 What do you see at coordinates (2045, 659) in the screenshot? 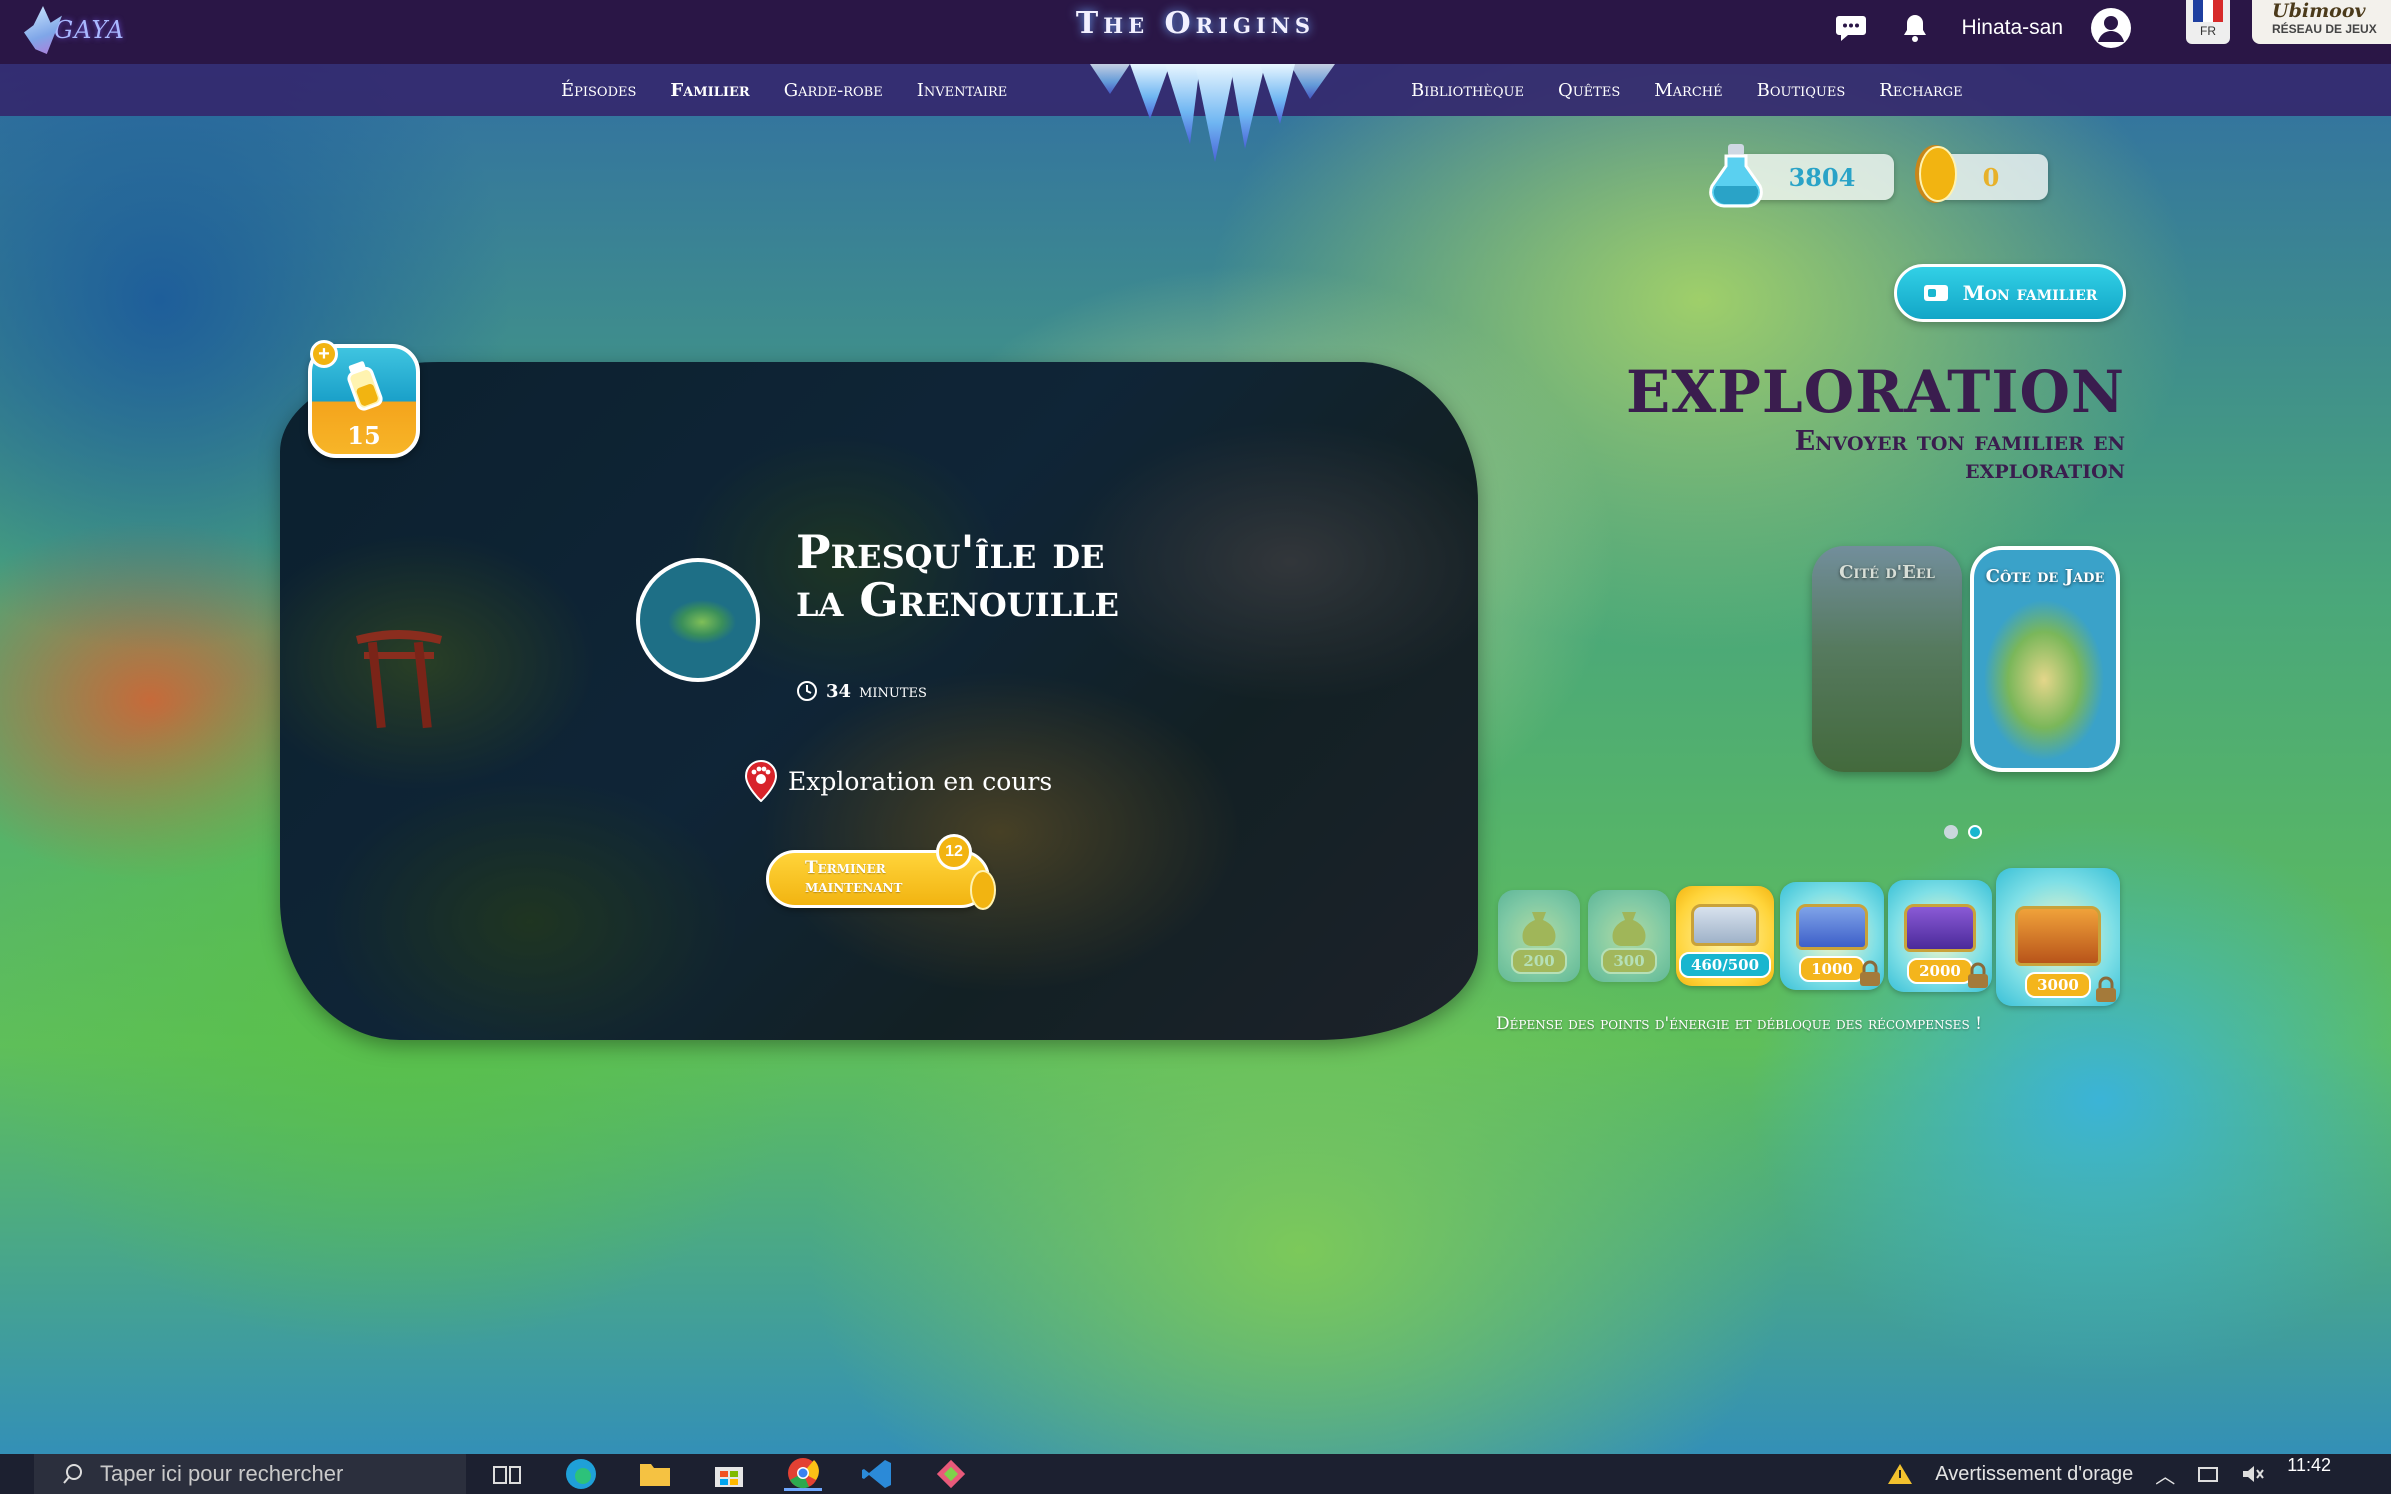
I see `location-card-cote-de-jade: Côte de Jade` at bounding box center [2045, 659].